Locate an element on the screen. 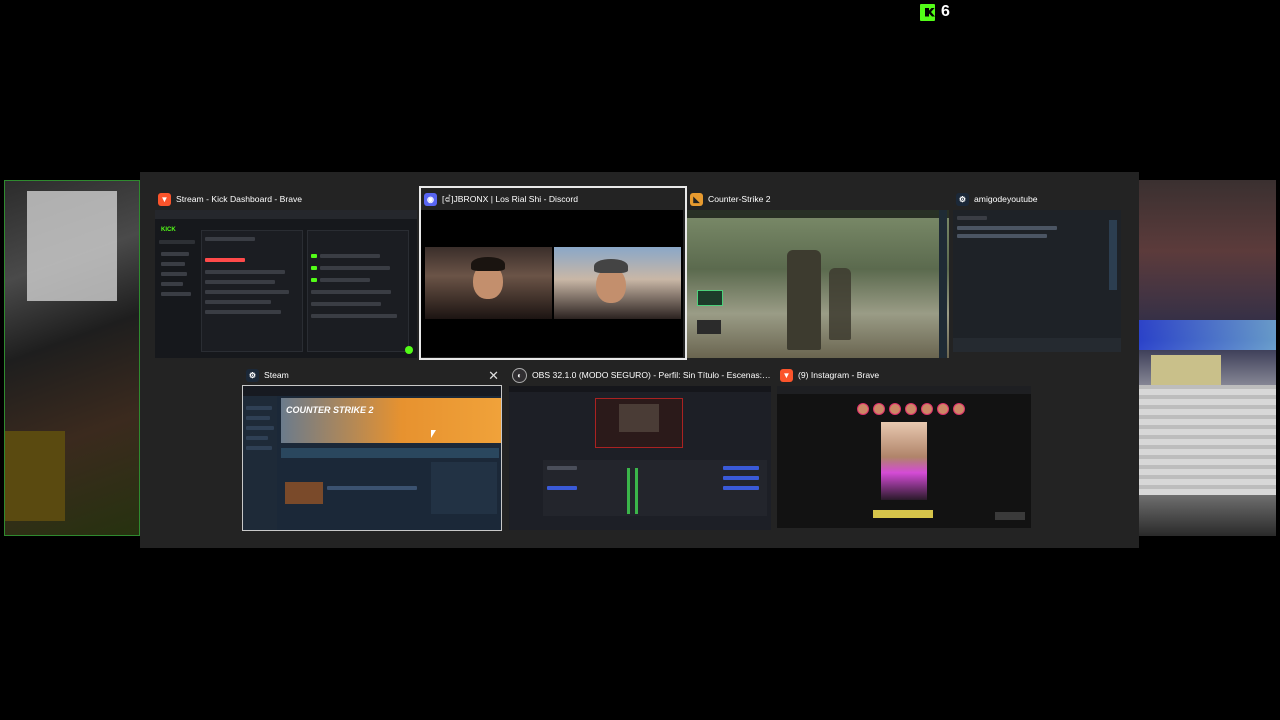 The width and height of the screenshot is (1280, 720). window-title: amigodeyoutube is located at coordinates (1006, 199).